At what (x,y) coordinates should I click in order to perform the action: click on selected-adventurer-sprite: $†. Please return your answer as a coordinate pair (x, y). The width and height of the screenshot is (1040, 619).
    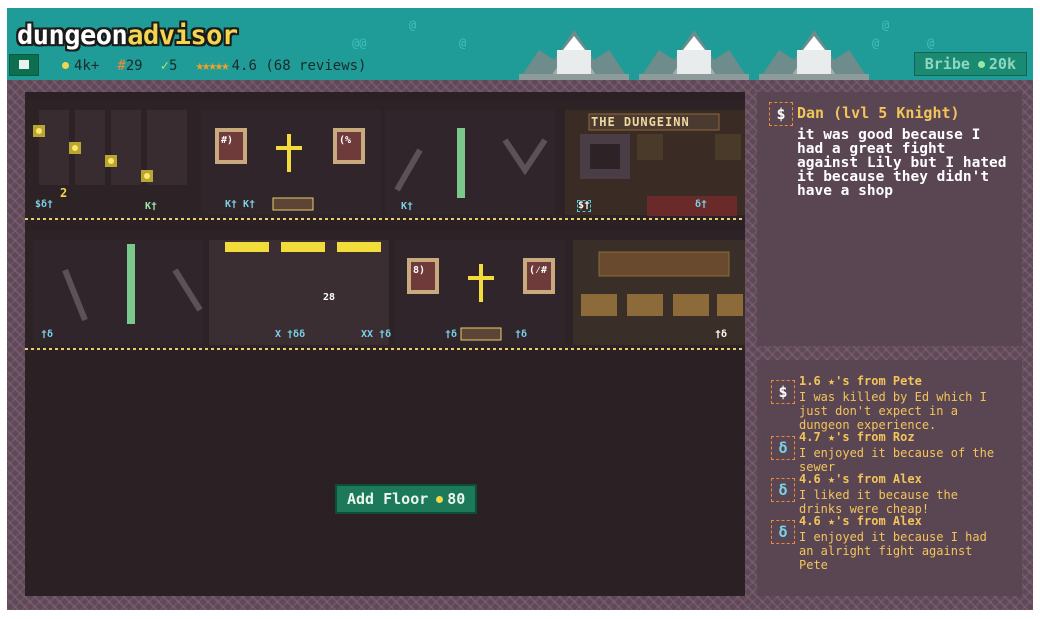
    Looking at the image, I should click on (584, 206).